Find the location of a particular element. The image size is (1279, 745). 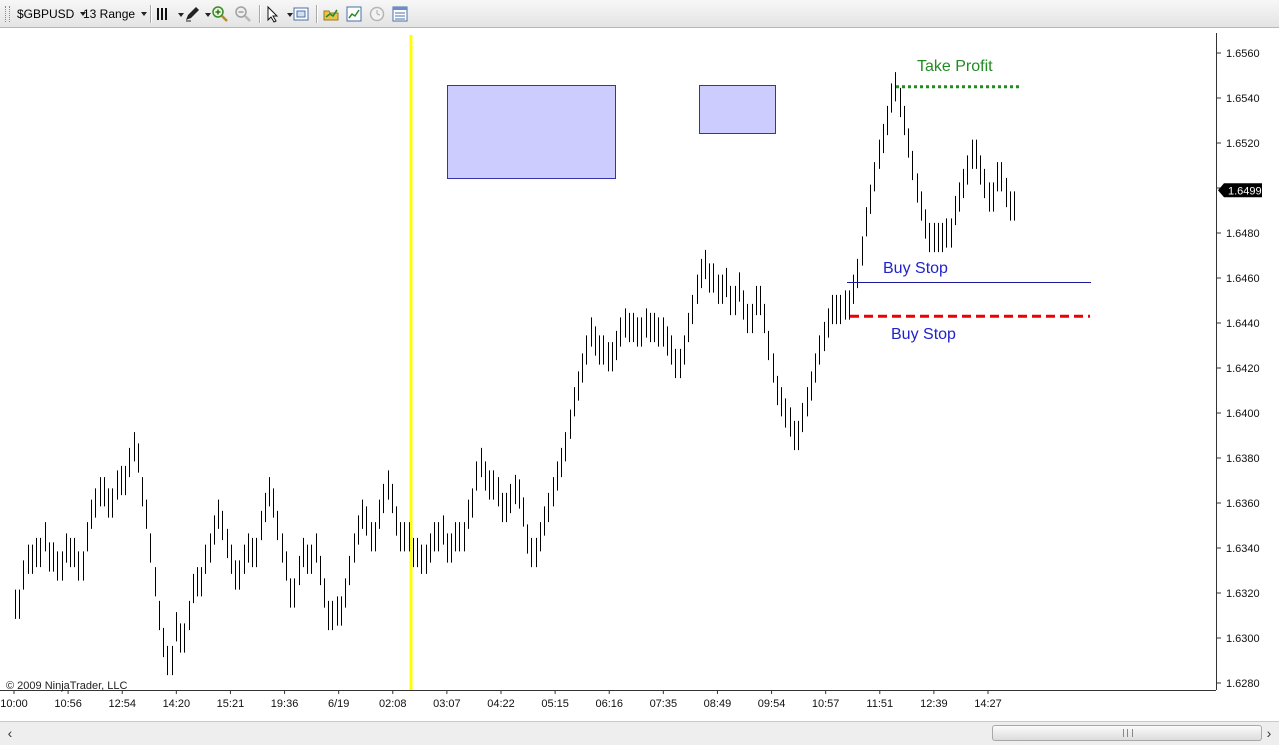

chevron-down-icon is located at coordinates (144, 13).